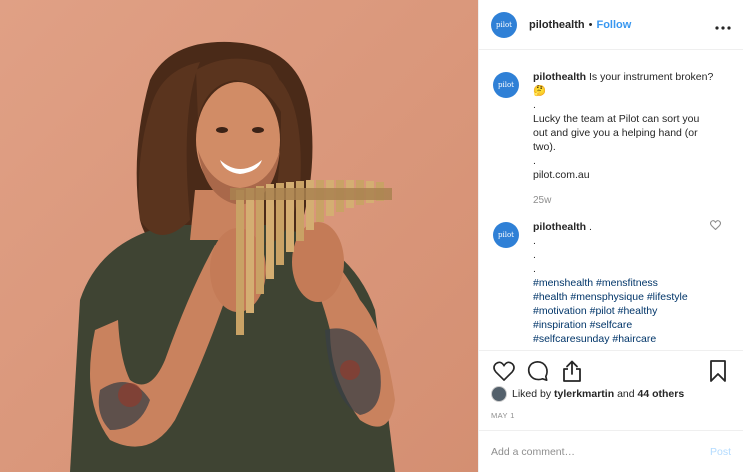 This screenshot has width=743, height=472. Describe the element at coordinates (499, 394) in the screenshot. I see `liker-avatar` at that location.